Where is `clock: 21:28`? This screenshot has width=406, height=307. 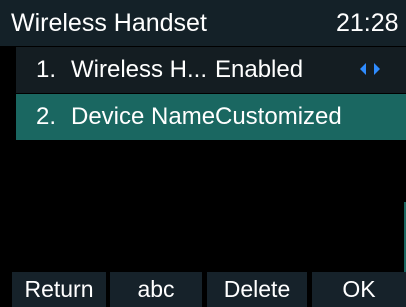 clock: 21:28 is located at coordinates (367, 23).